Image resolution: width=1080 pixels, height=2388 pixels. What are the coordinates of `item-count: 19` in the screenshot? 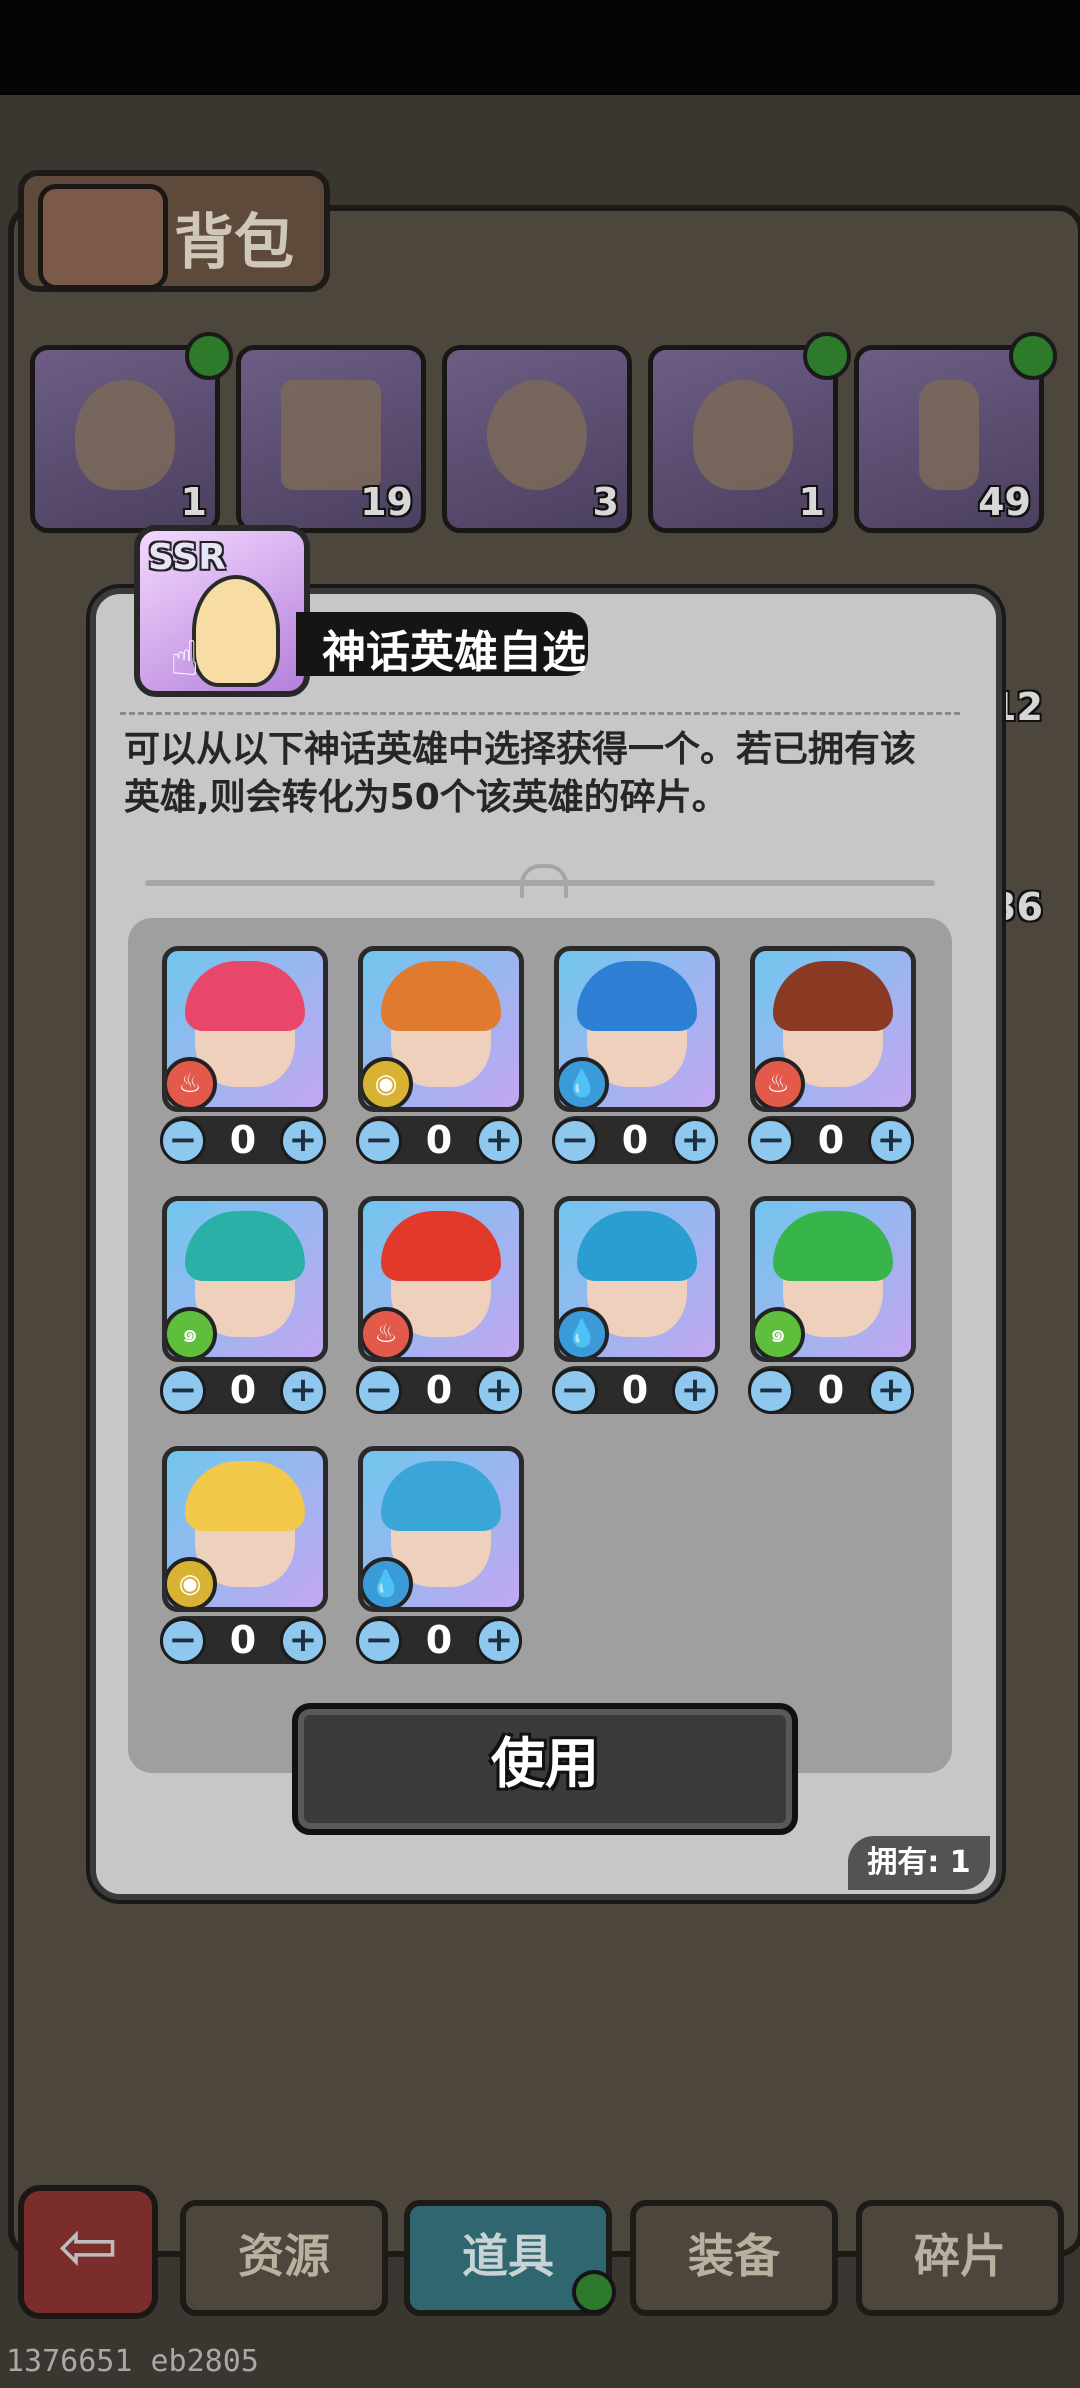 It's located at (386, 502).